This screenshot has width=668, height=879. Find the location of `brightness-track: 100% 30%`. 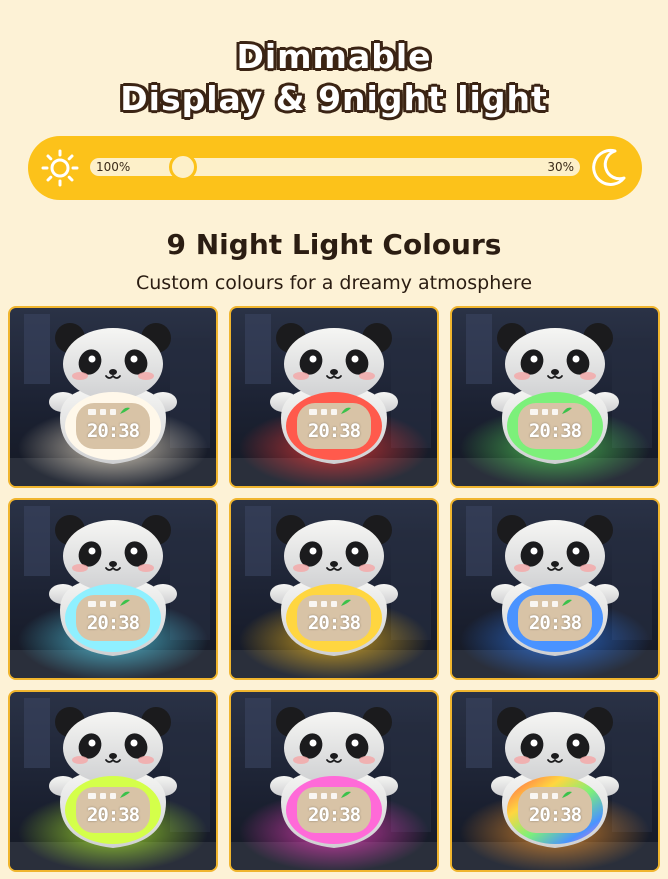

brightness-track: 100% 30% is located at coordinates (335, 167).